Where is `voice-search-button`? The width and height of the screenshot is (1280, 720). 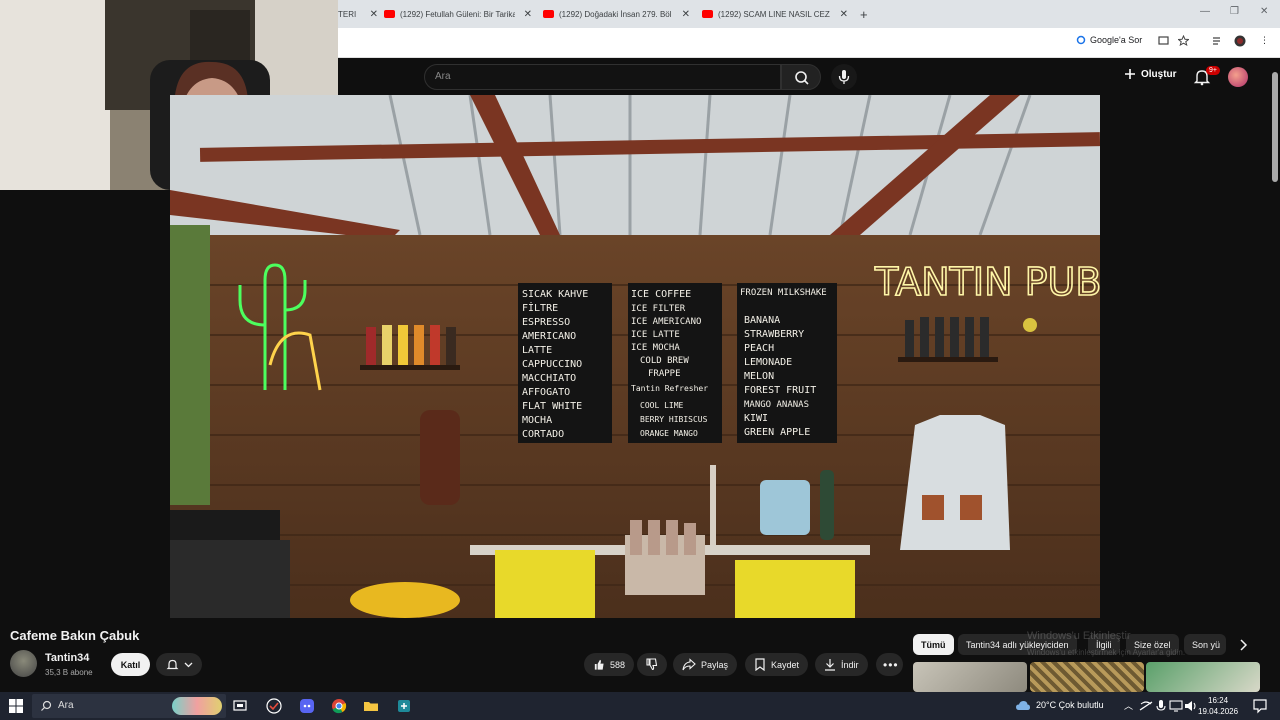 voice-search-button is located at coordinates (844, 77).